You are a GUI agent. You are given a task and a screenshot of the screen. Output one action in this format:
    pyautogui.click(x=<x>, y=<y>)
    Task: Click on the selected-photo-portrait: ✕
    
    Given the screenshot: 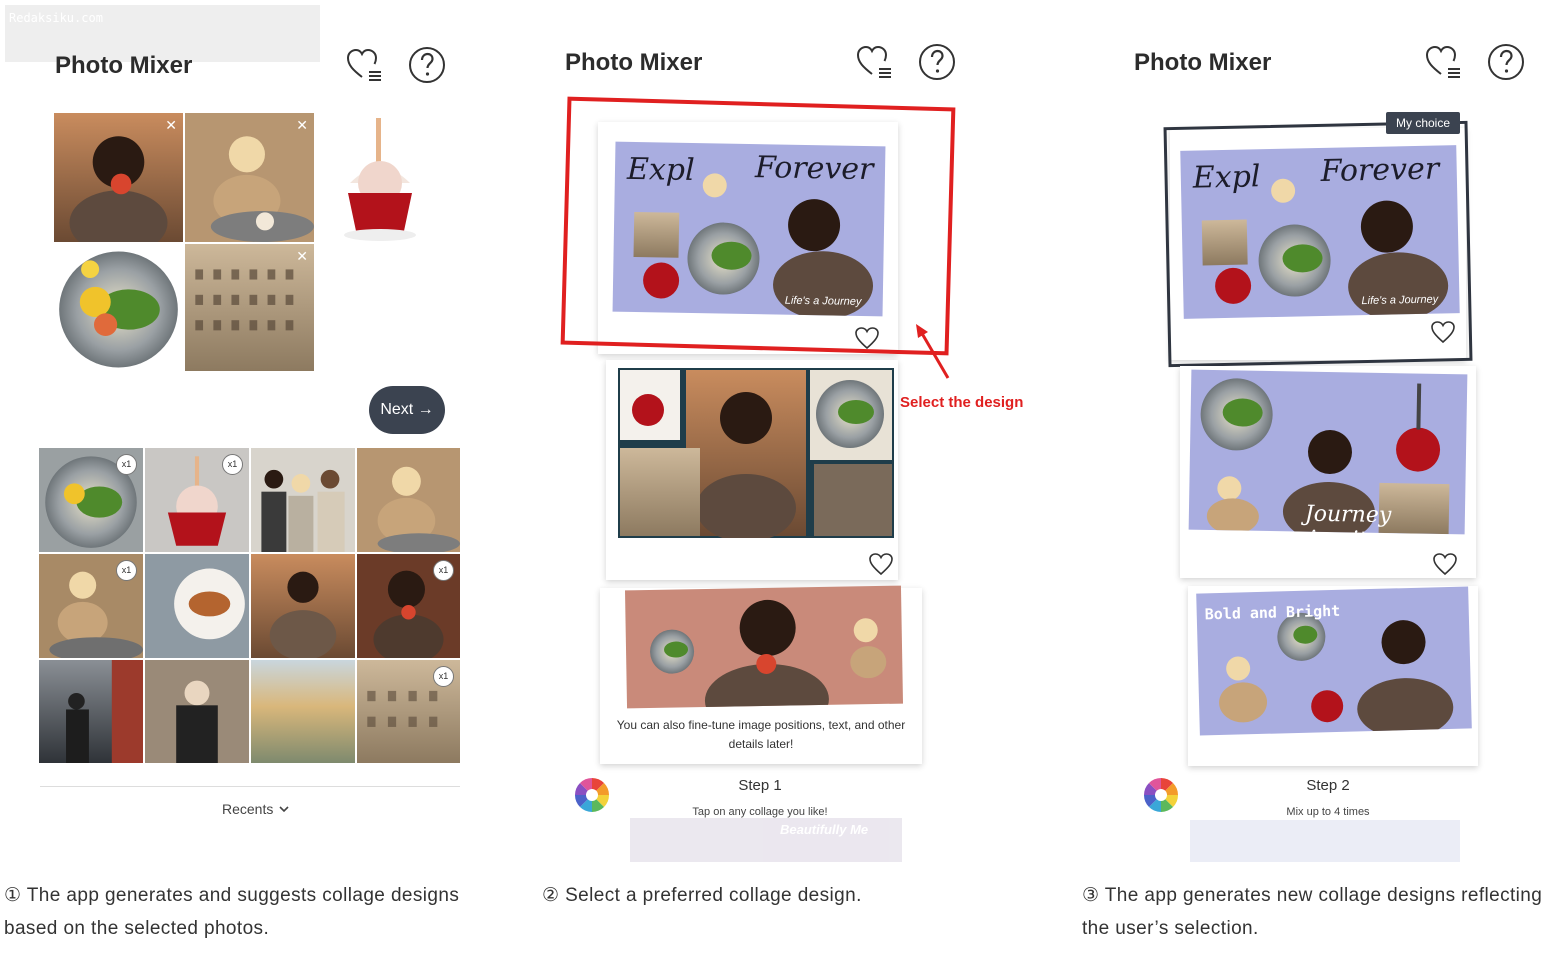 What is the action you would take?
    pyautogui.click(x=118, y=177)
    